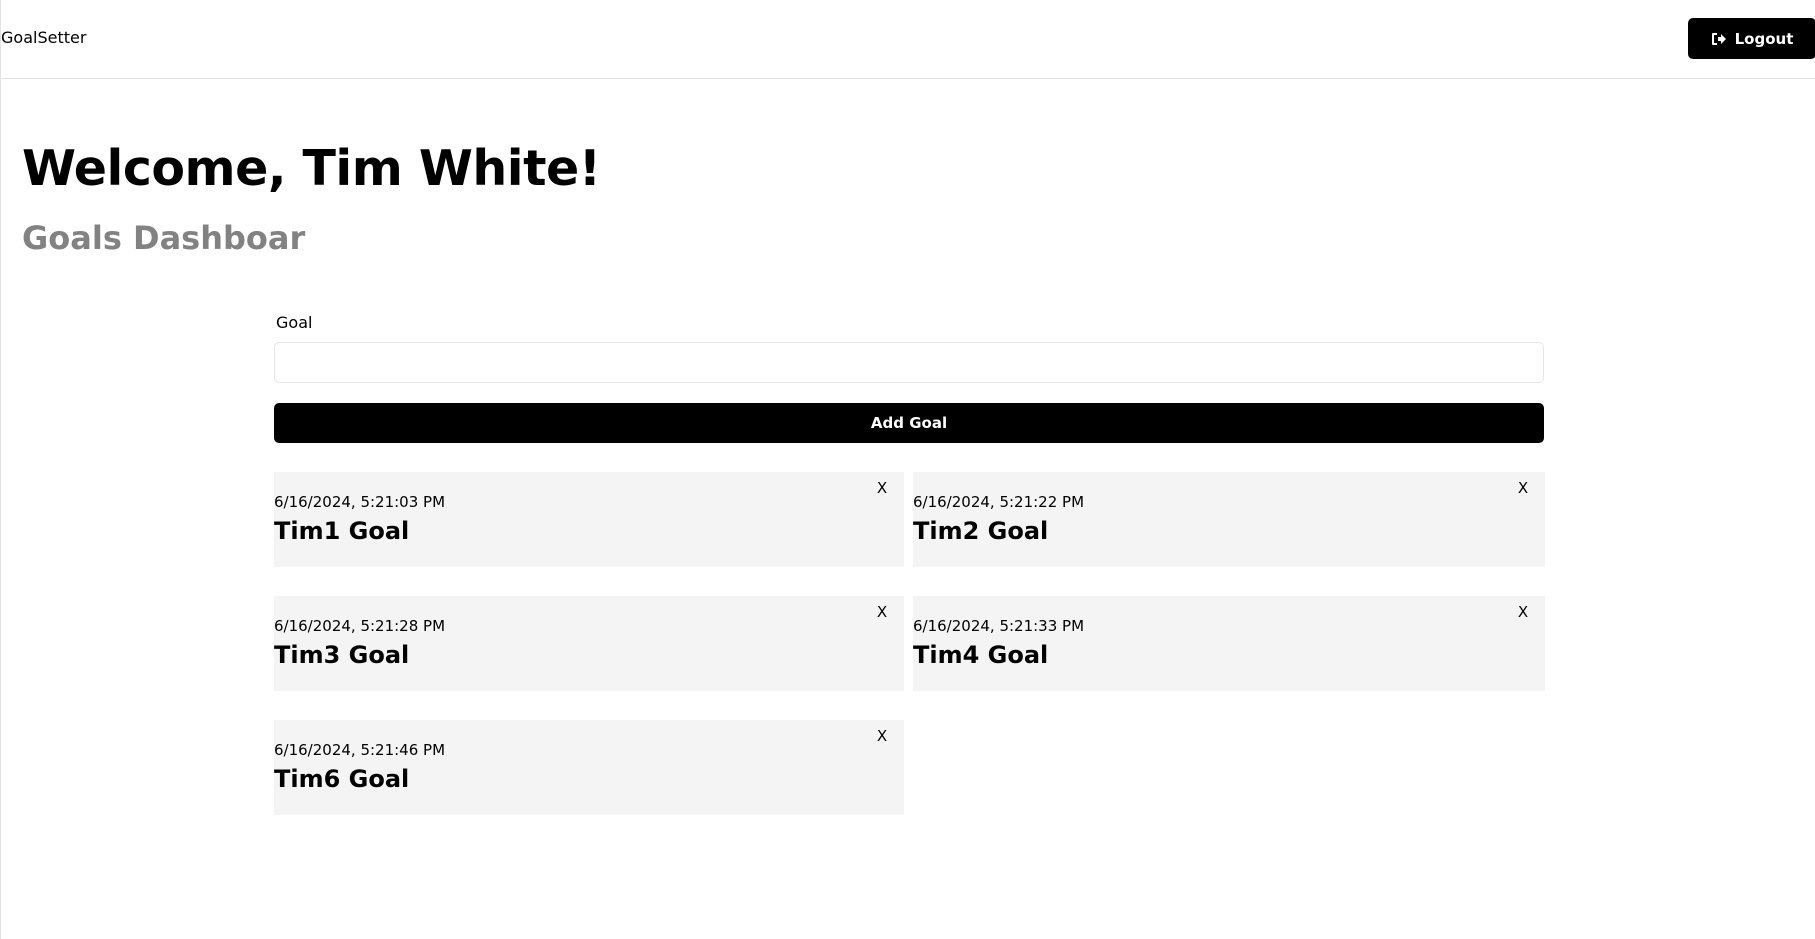 The height and width of the screenshot is (939, 1815). What do you see at coordinates (342, 655) in the screenshot?
I see `goal-title: Tim3 Goal` at bounding box center [342, 655].